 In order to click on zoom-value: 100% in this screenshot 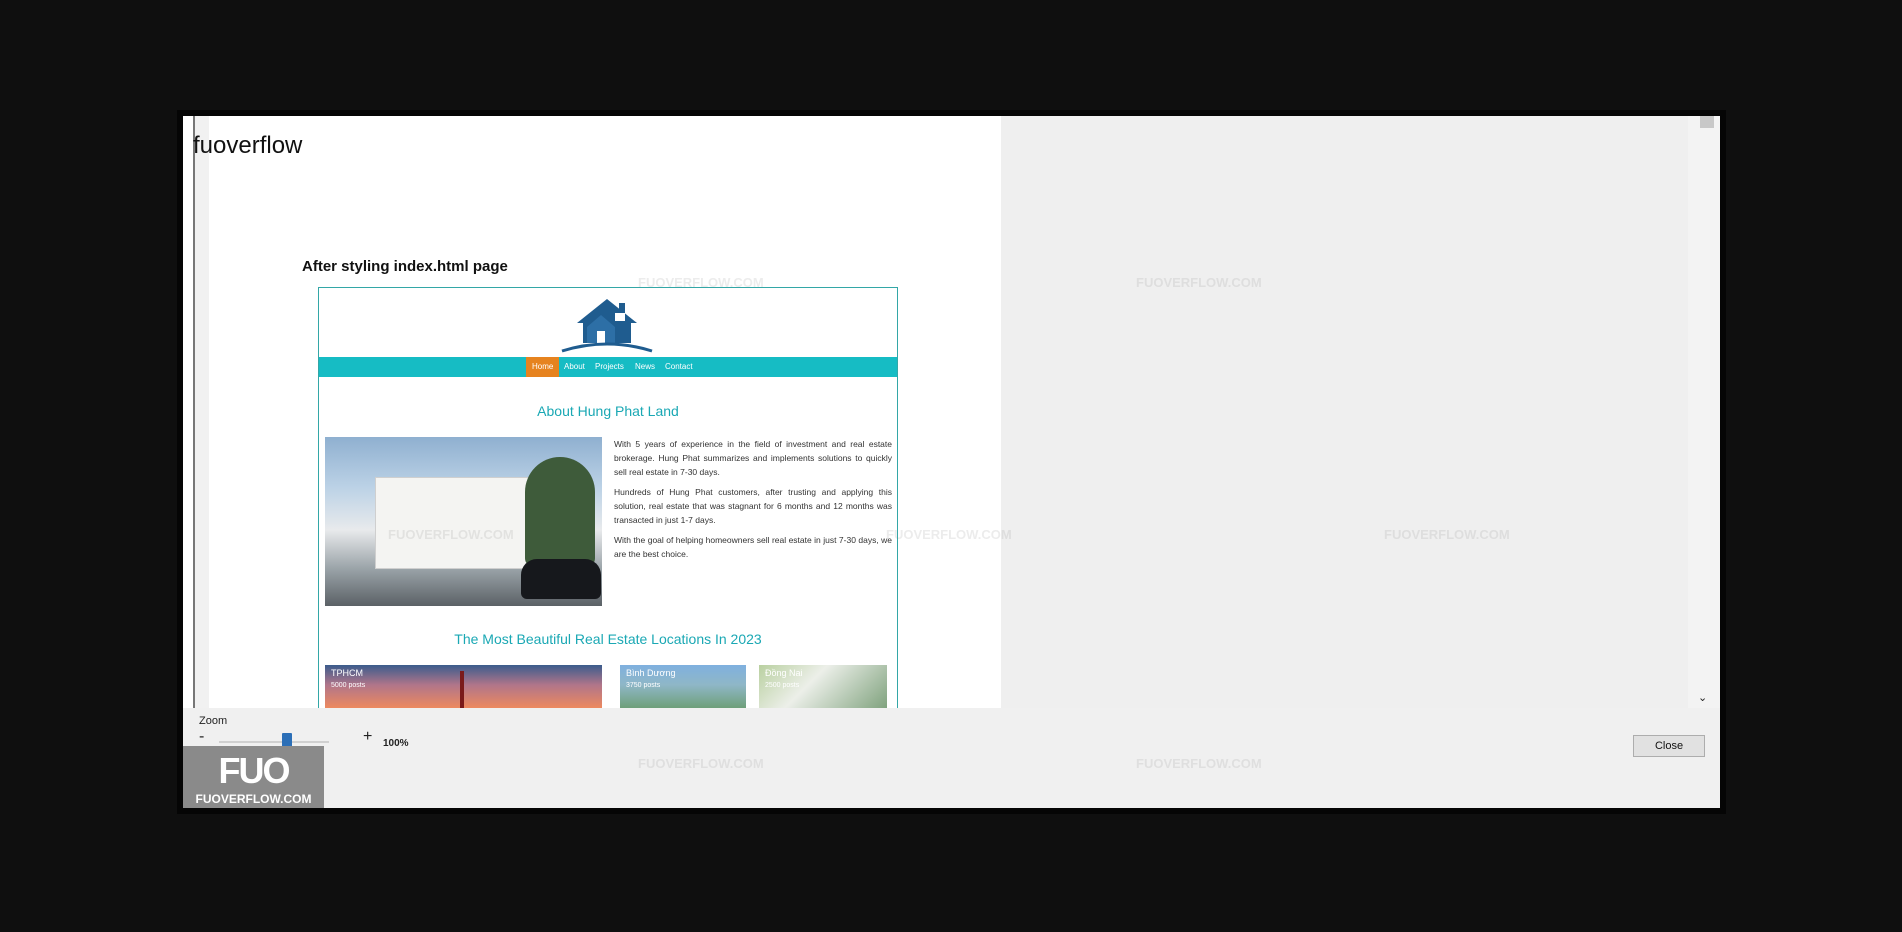, I will do `click(396, 743)`.